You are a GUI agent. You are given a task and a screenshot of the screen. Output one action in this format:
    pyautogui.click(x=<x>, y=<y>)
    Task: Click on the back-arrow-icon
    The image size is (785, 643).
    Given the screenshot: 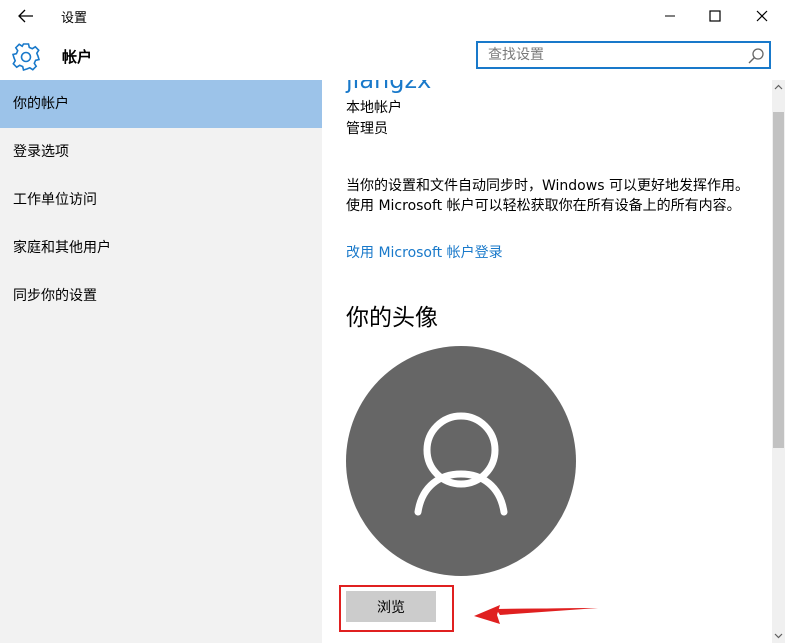 What is the action you would take?
    pyautogui.click(x=25, y=16)
    